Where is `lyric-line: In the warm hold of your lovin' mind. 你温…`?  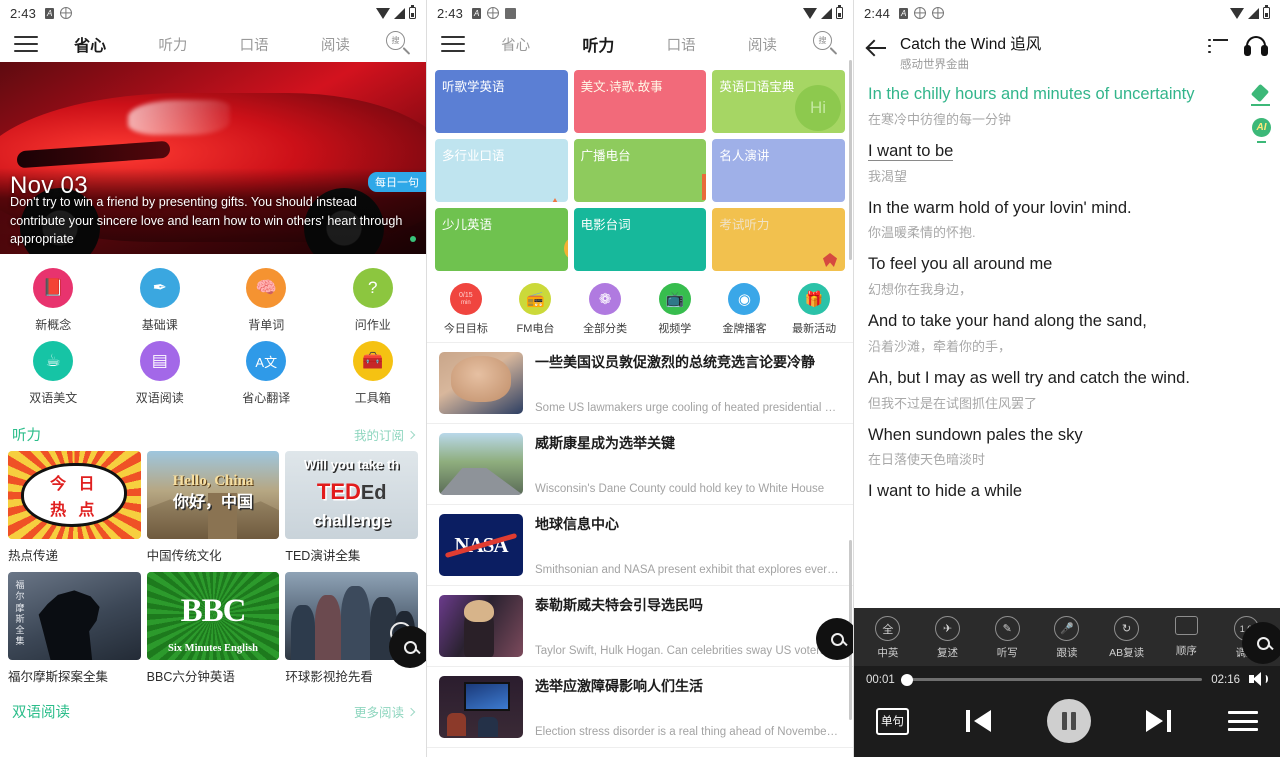 lyric-line: In the warm hold of your lovin' mind. 你温… is located at coordinates (1067, 220).